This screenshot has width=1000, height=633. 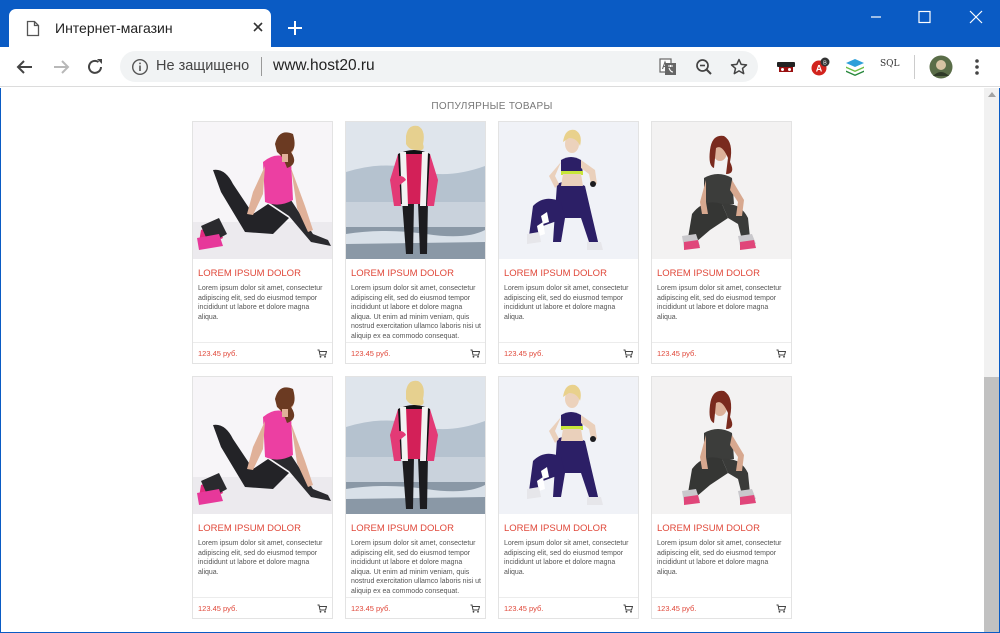 What do you see at coordinates (492, 106) in the screenshot?
I see `section-title: ПОПУЛЯРНЫЕ ТОВАРЫ` at bounding box center [492, 106].